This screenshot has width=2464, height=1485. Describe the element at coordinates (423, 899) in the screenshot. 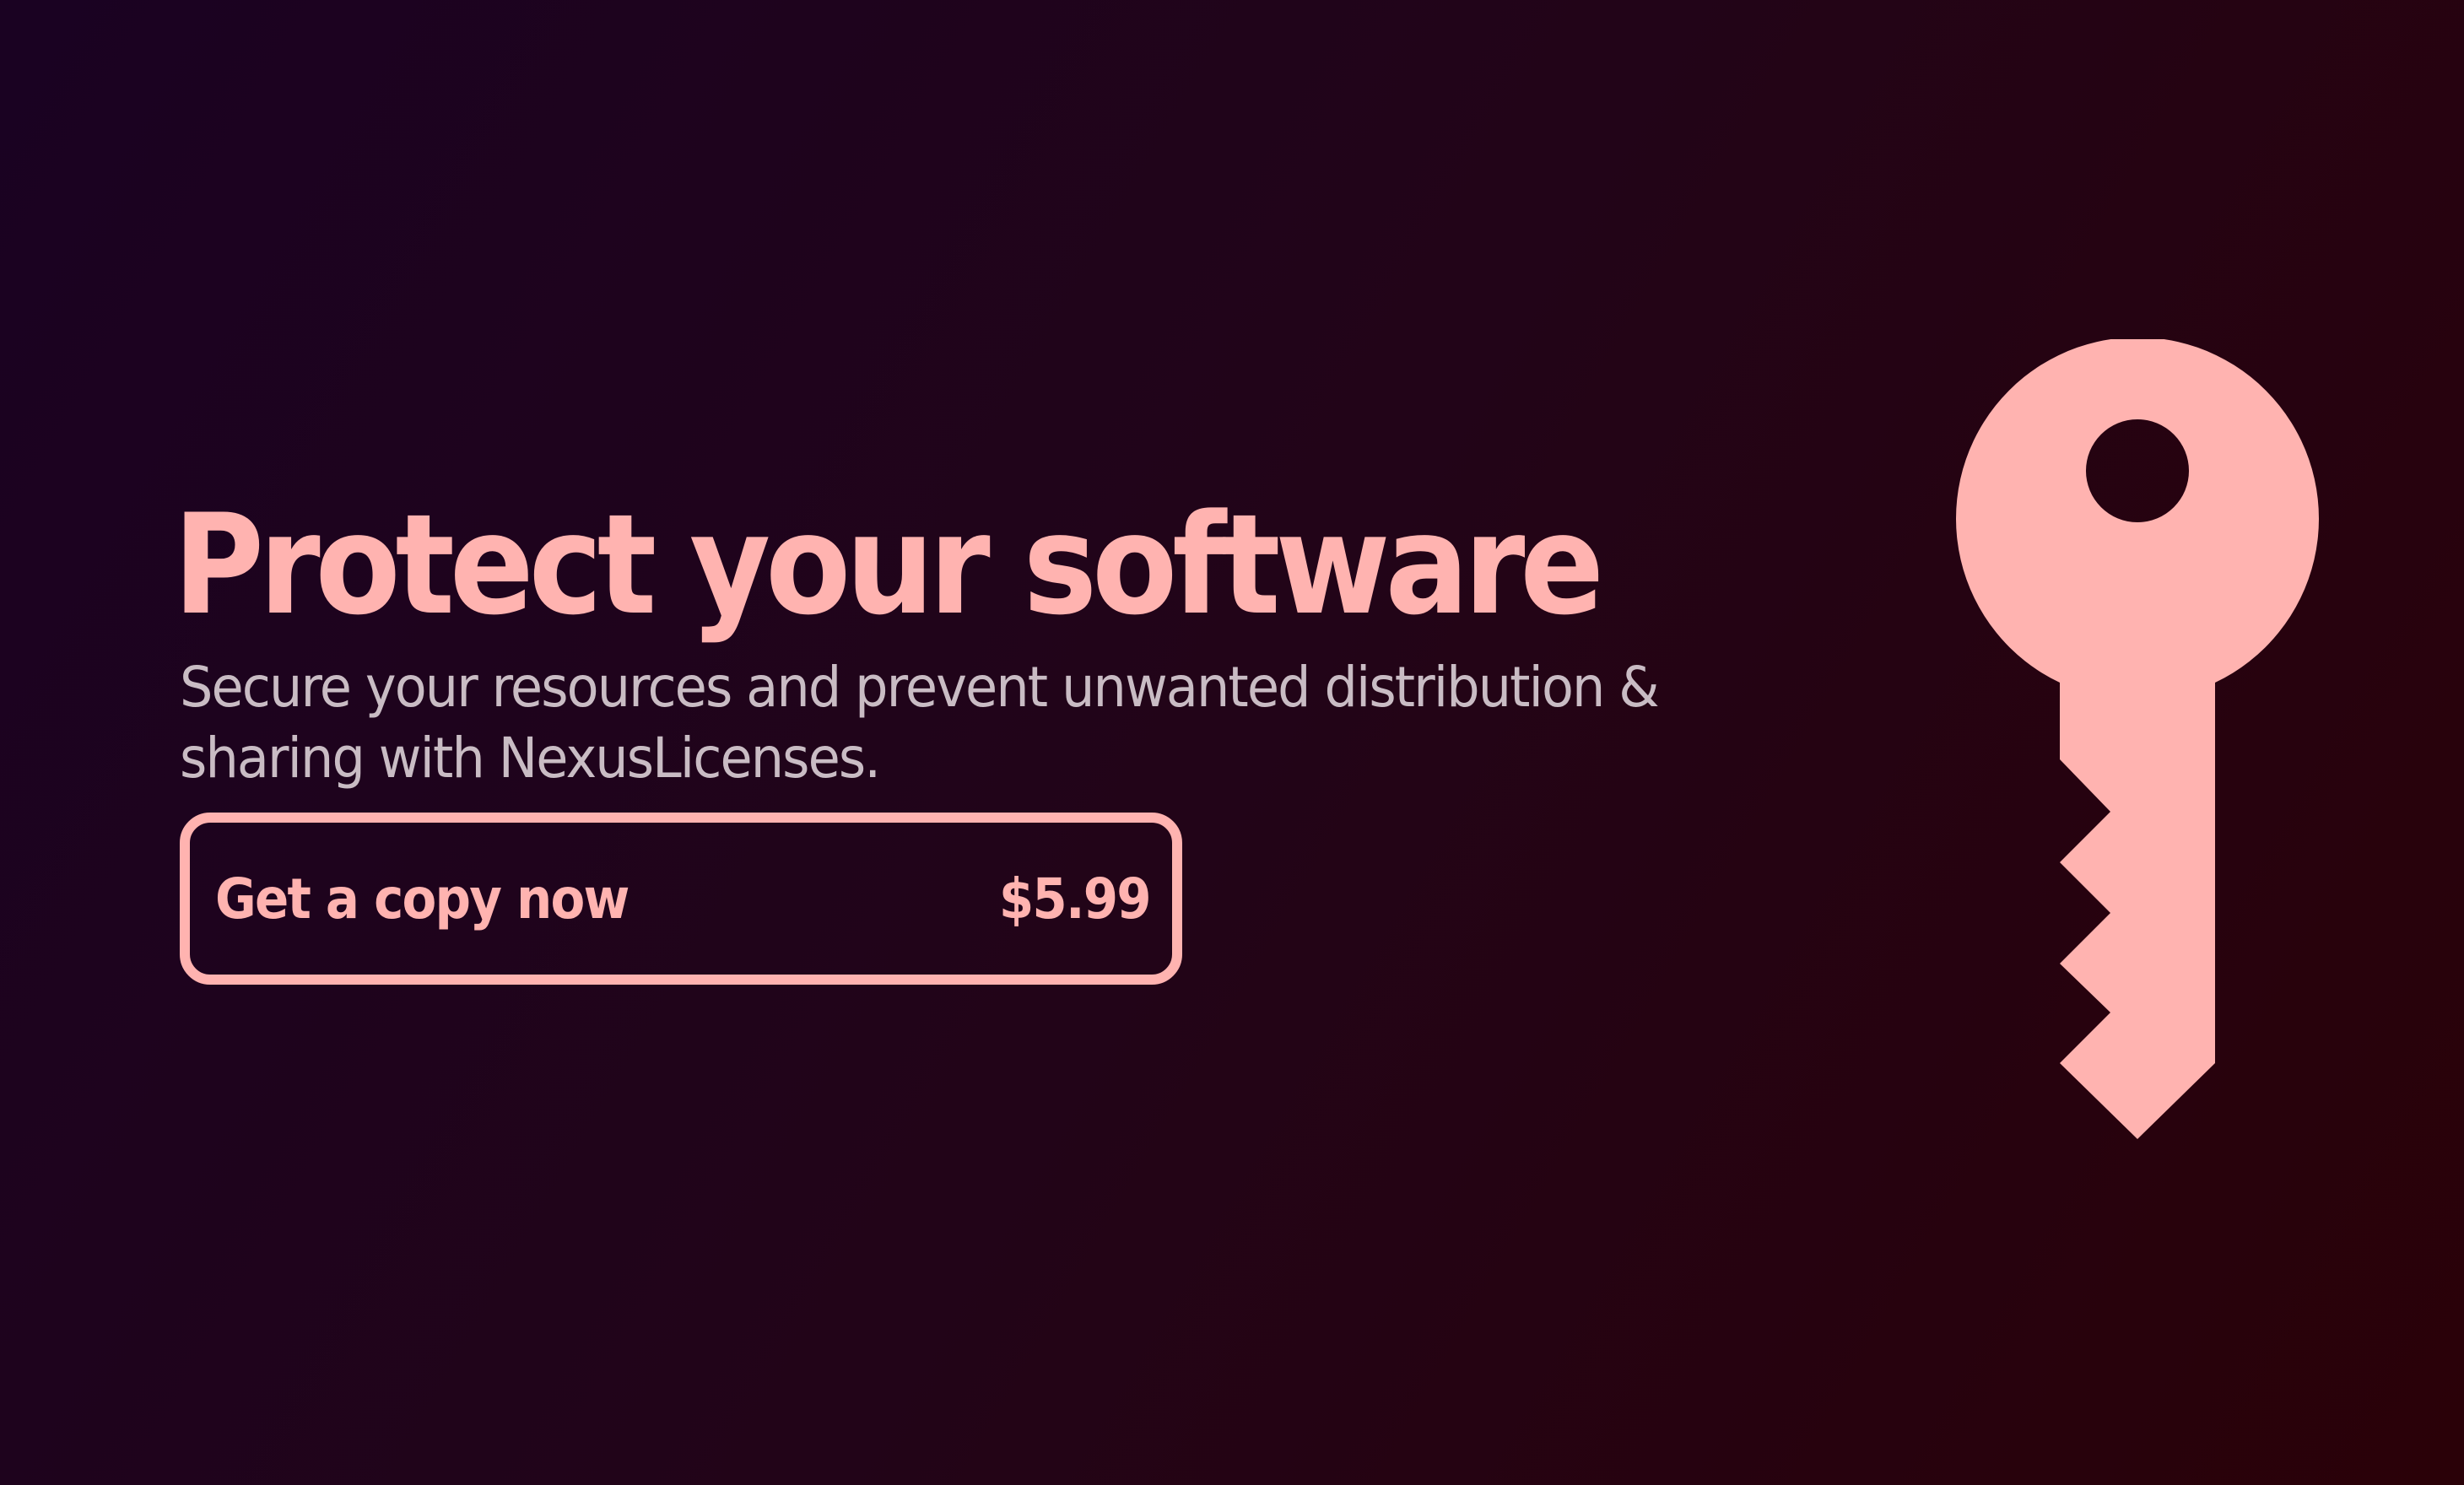

I see `get-copy-button-label: Get a copy now` at that location.